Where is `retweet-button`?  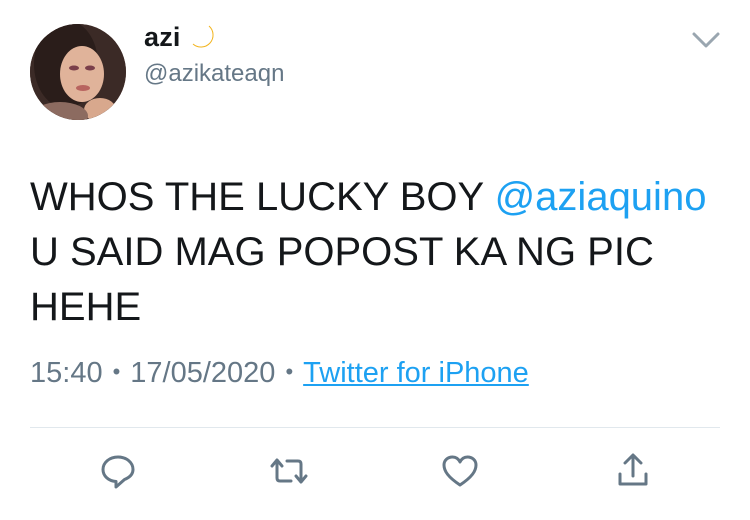 retweet-button is located at coordinates (289, 471).